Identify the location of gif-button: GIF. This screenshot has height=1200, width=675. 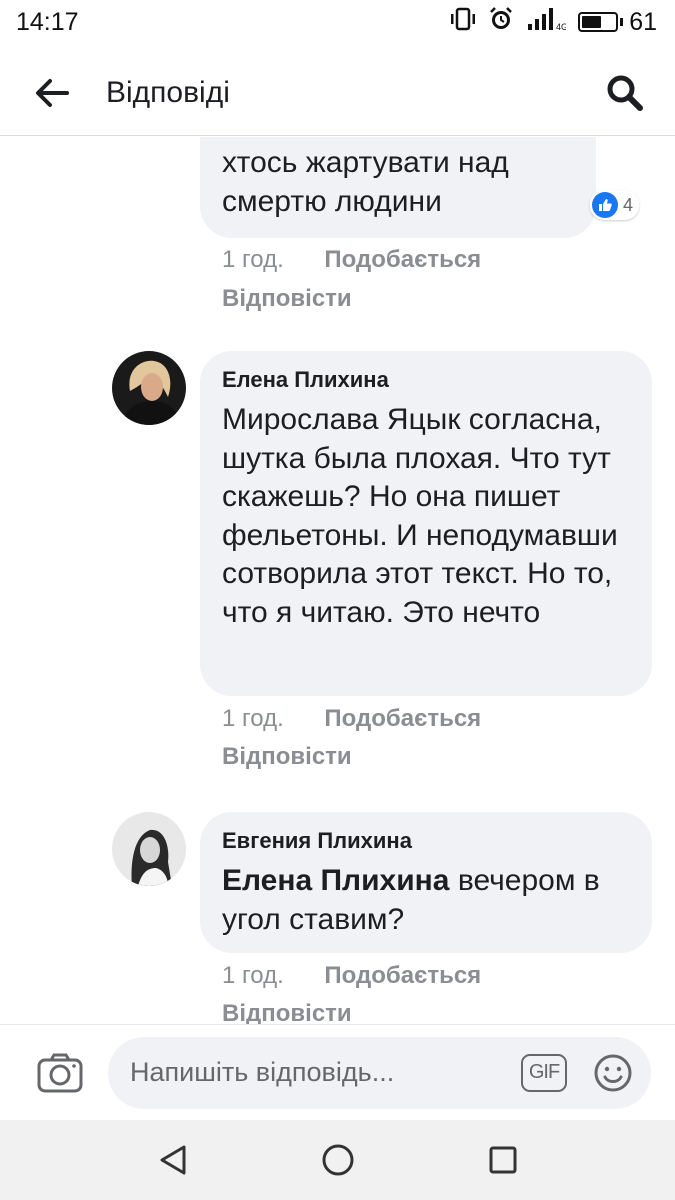
(544, 1072).